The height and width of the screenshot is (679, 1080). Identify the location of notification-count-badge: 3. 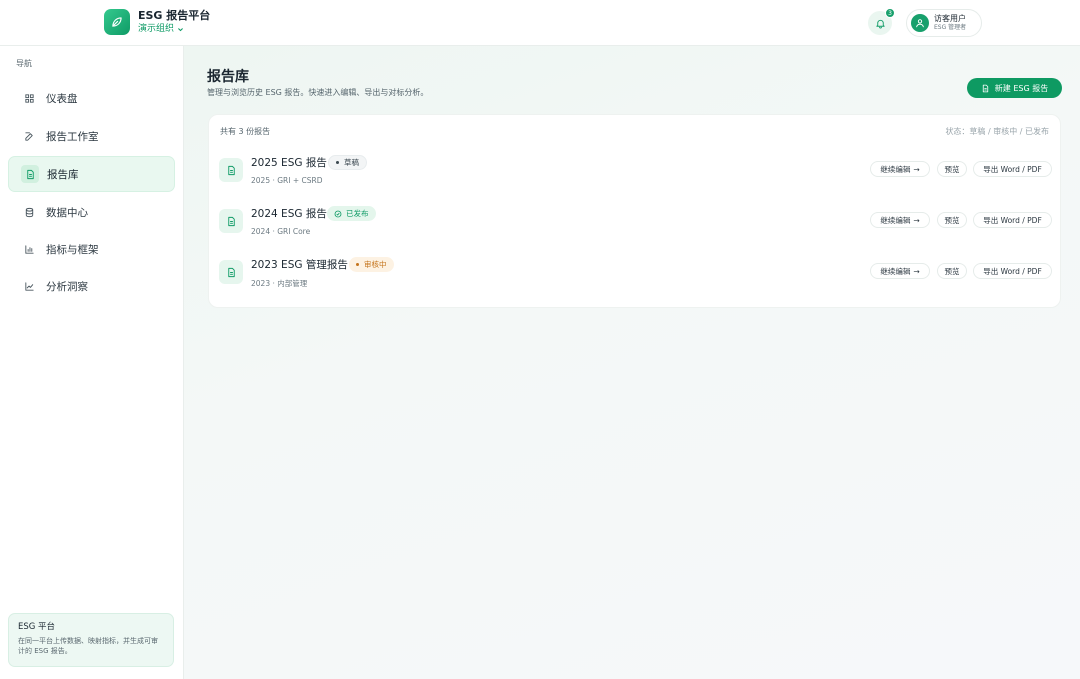
(890, 13).